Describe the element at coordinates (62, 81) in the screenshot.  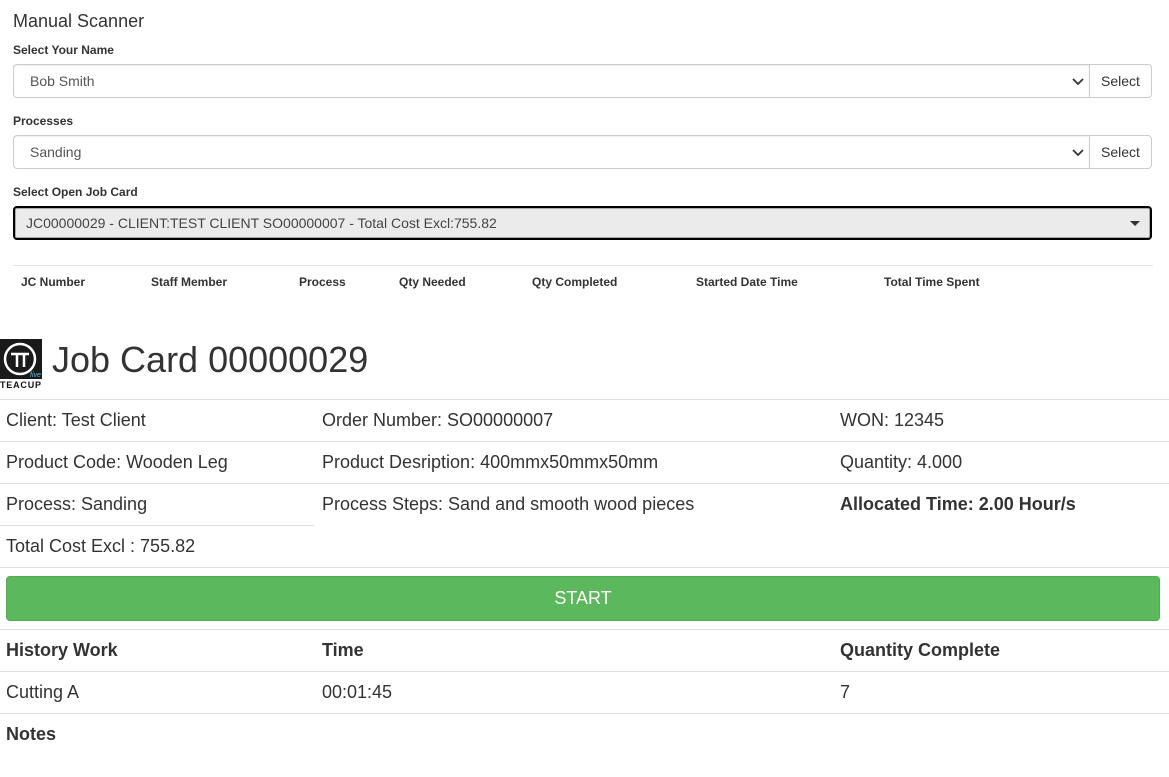
I see `name-select-value: Bob Smith` at that location.